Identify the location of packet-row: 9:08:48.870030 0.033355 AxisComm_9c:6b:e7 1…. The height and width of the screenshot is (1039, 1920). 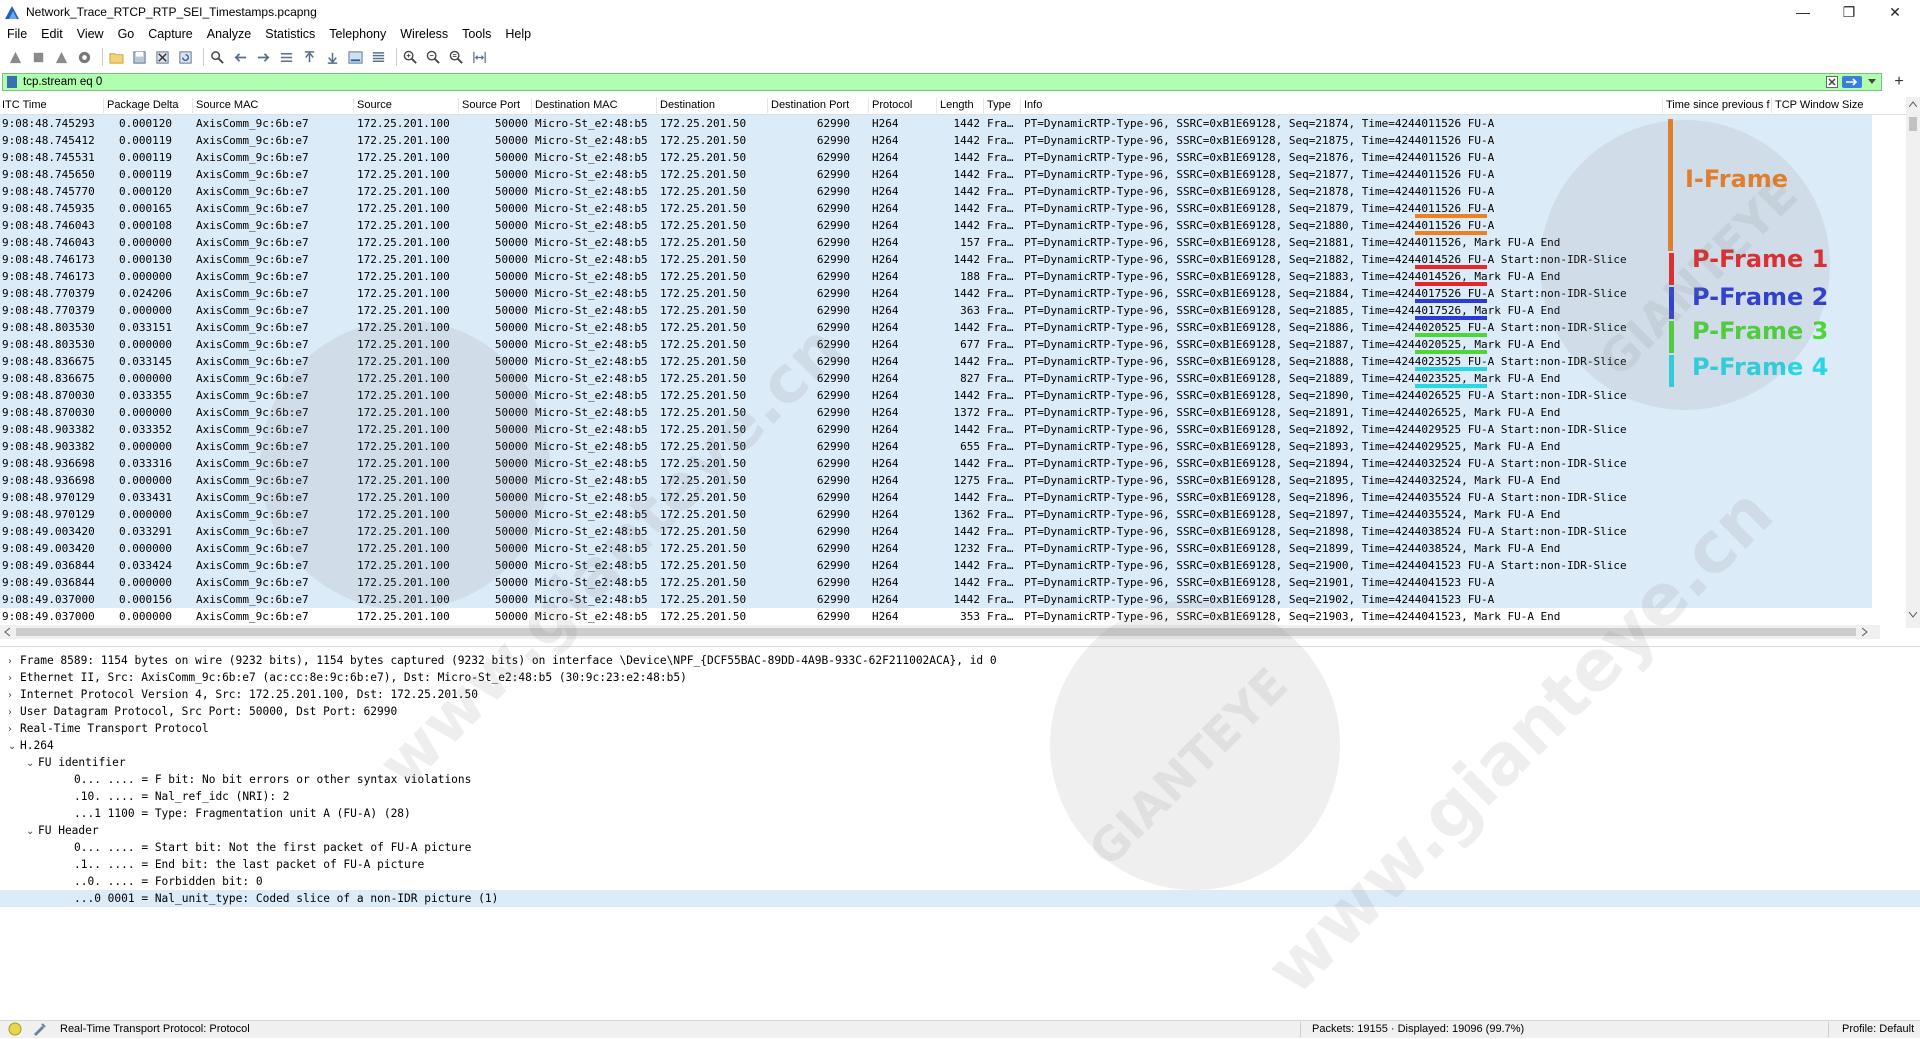
(936, 395).